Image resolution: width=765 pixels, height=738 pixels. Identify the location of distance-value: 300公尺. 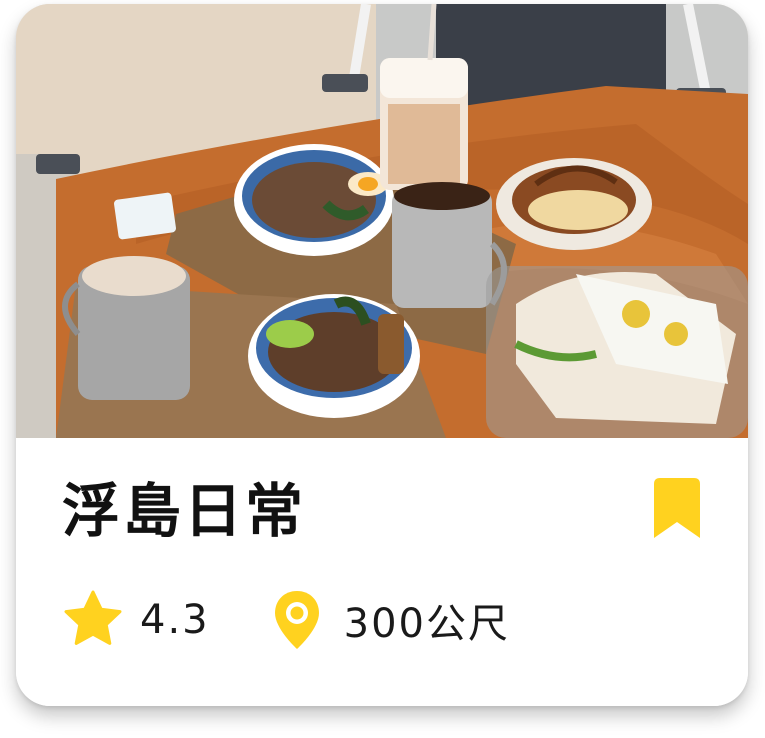
(426, 624).